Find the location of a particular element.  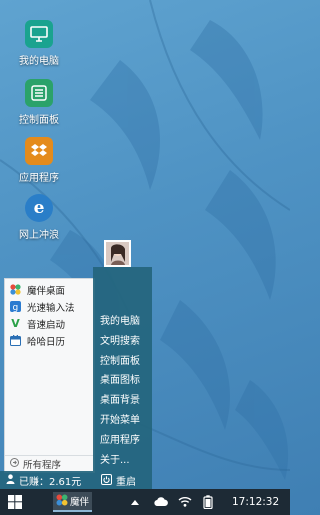

taskbar-clock: 17:12:32 is located at coordinates (255, 502).